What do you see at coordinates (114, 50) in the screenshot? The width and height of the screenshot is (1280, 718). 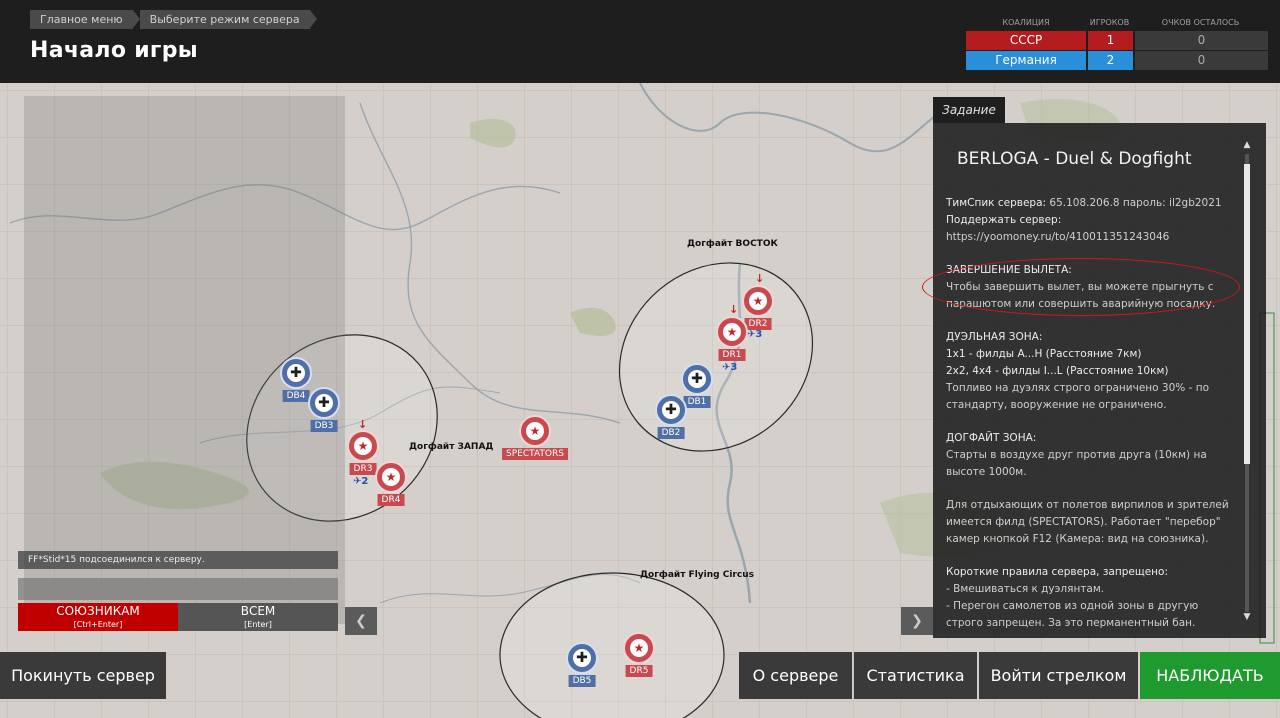 I see `page-title: Начало игры` at bounding box center [114, 50].